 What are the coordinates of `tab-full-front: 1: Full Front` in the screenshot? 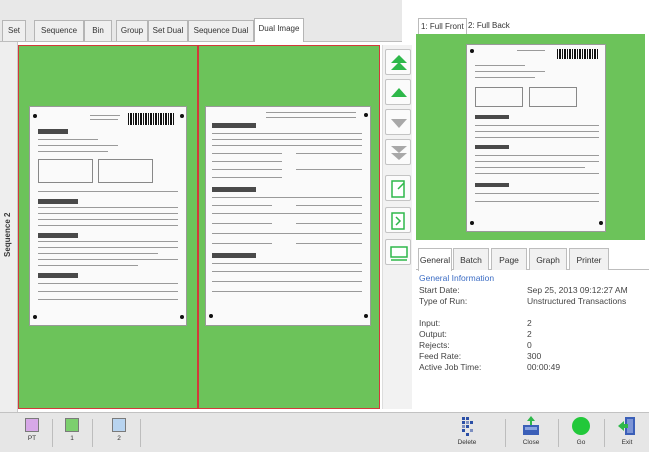 It's located at (442, 26).